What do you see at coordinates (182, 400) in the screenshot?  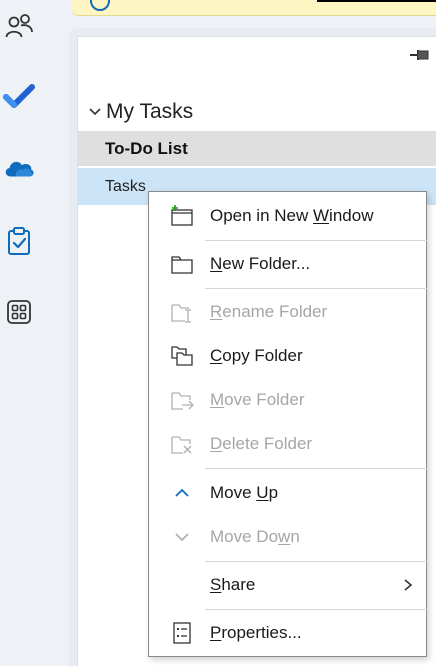 I see `move-folder-icon` at bounding box center [182, 400].